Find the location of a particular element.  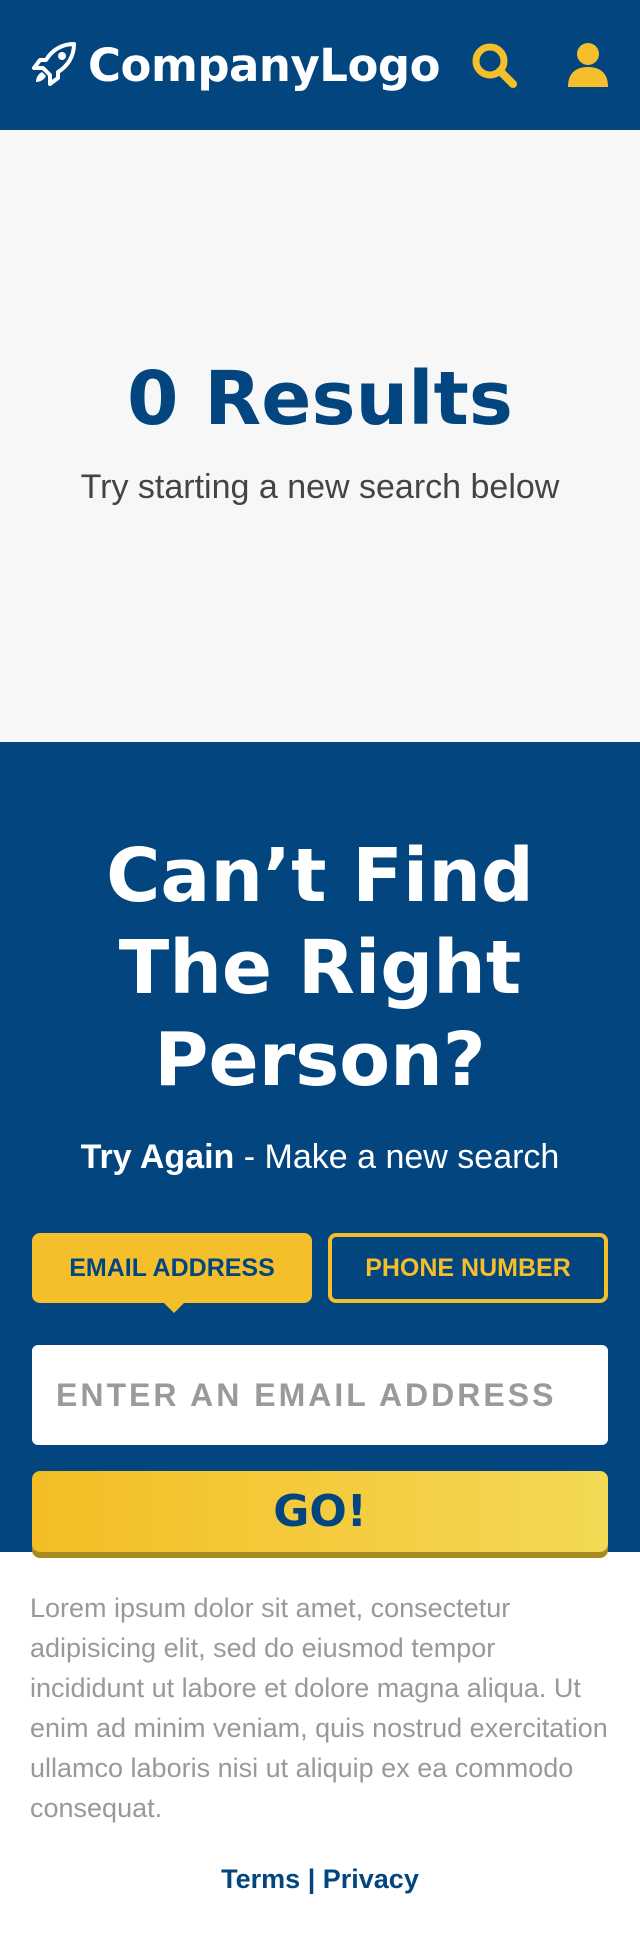

email-input-wrapper is located at coordinates (320, 1395).